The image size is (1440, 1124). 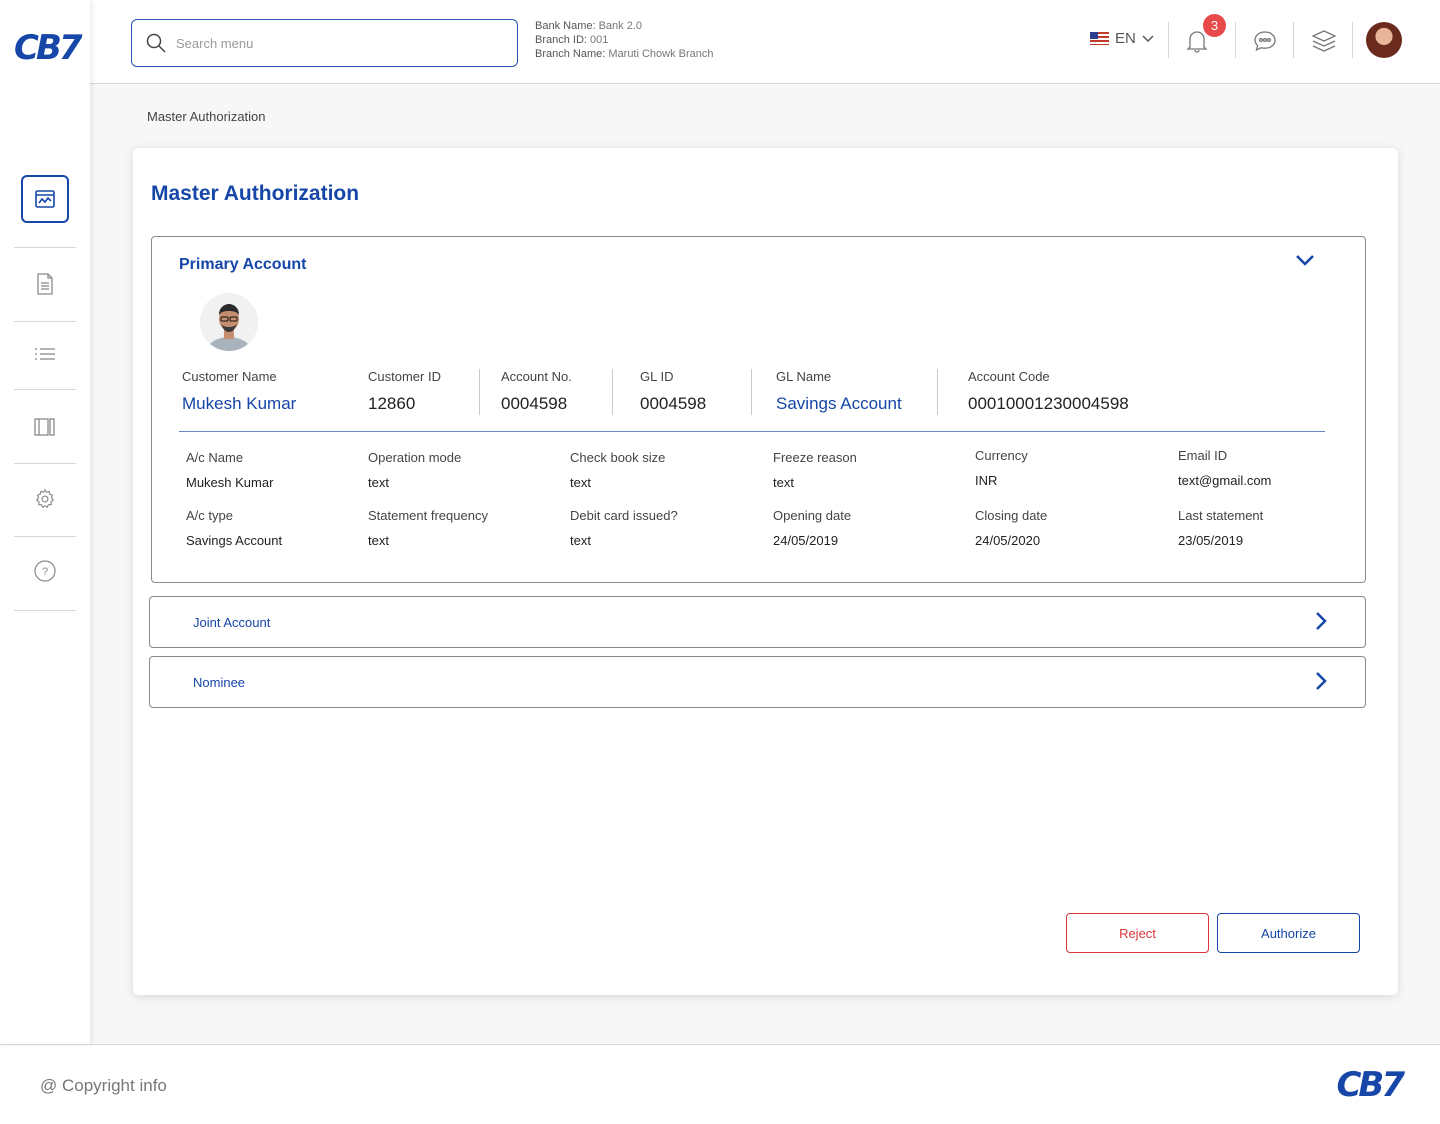 I want to click on gl-name-field: GL Name Savings Account, so click(x=839, y=391).